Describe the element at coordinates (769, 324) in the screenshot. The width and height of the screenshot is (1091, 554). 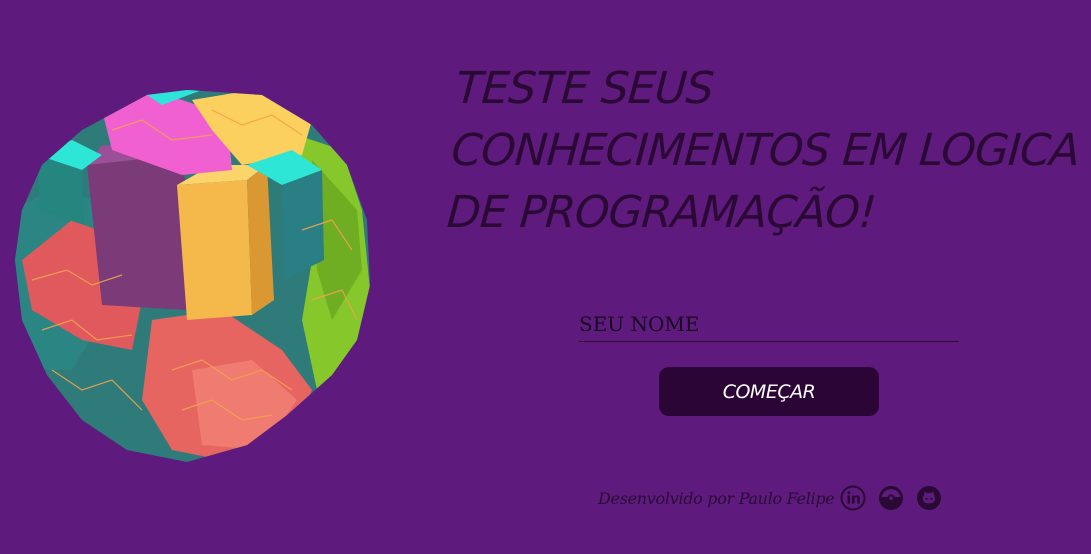
I see `name-input` at that location.